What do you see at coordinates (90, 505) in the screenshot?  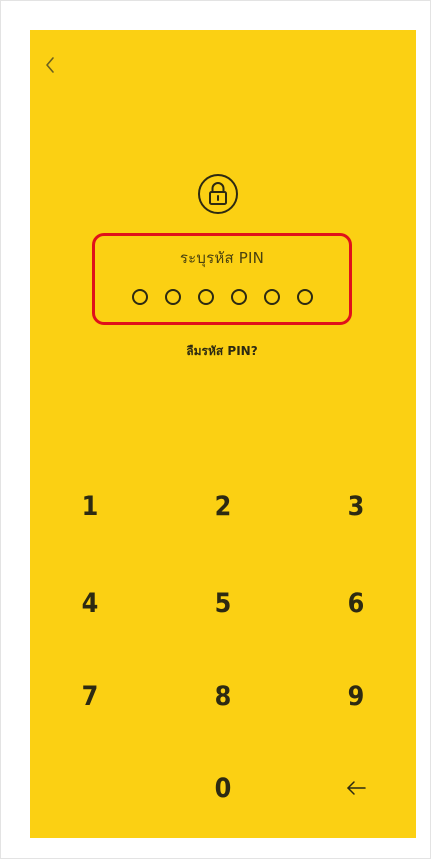 I see `key-1: 1` at bounding box center [90, 505].